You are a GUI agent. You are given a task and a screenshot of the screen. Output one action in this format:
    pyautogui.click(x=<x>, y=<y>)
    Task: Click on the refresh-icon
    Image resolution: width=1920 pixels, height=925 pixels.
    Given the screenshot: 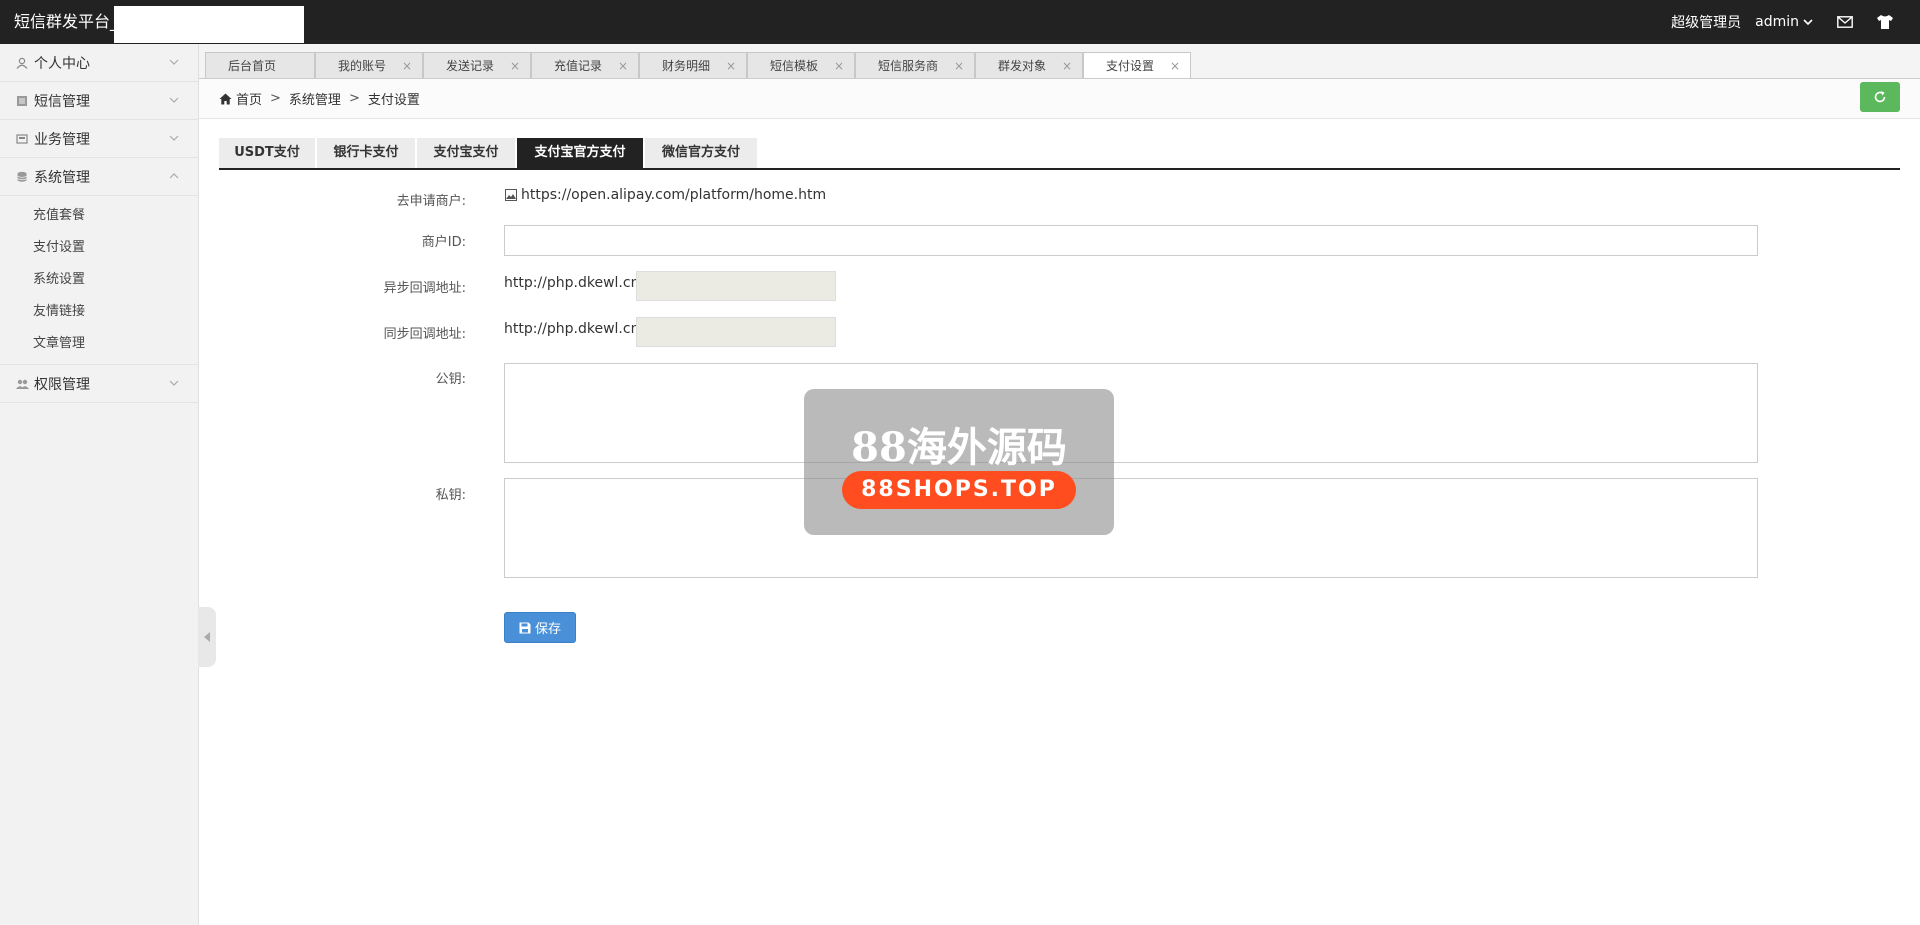 What is the action you would take?
    pyautogui.click(x=1880, y=97)
    